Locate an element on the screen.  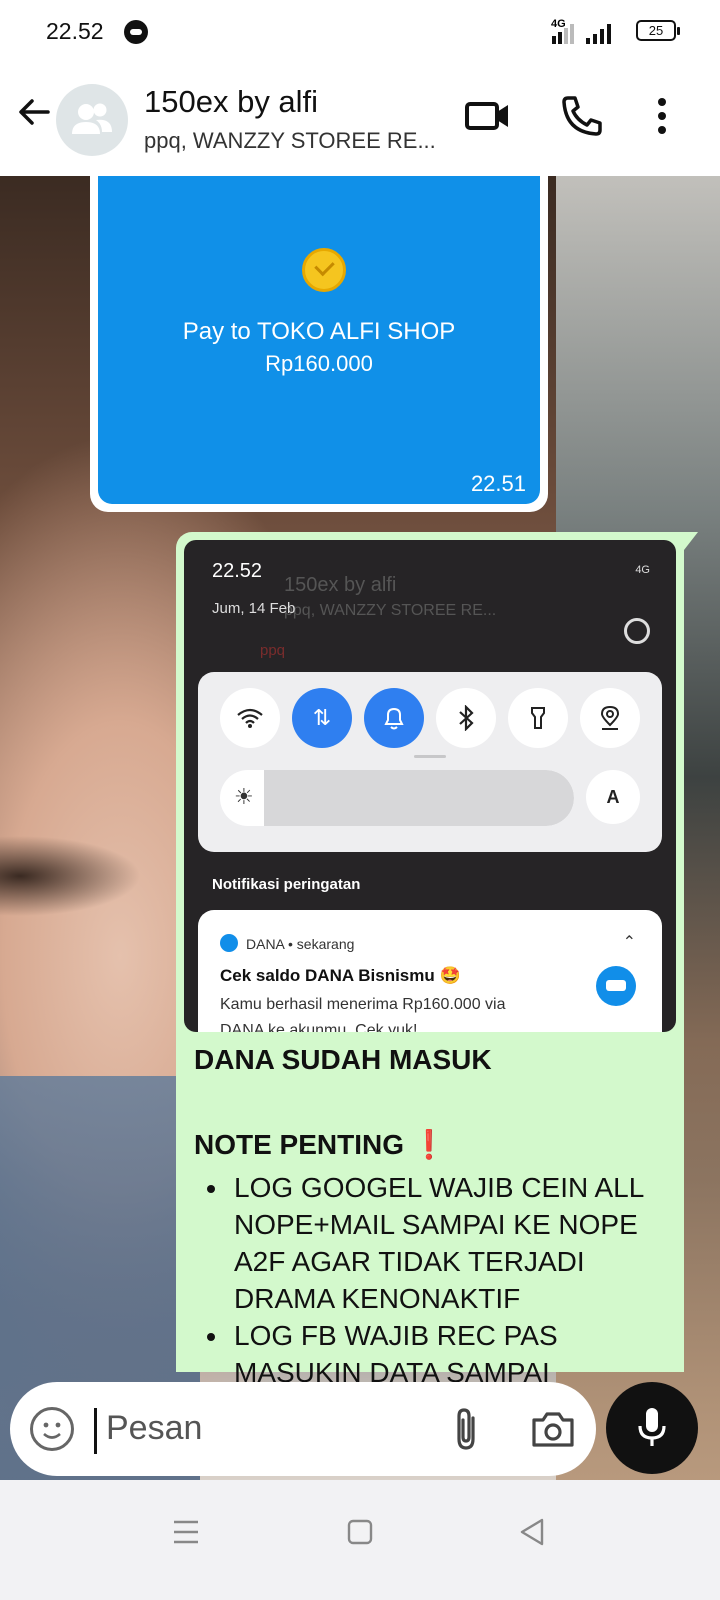
back-triangle-icon is located at coordinates (532, 1532).